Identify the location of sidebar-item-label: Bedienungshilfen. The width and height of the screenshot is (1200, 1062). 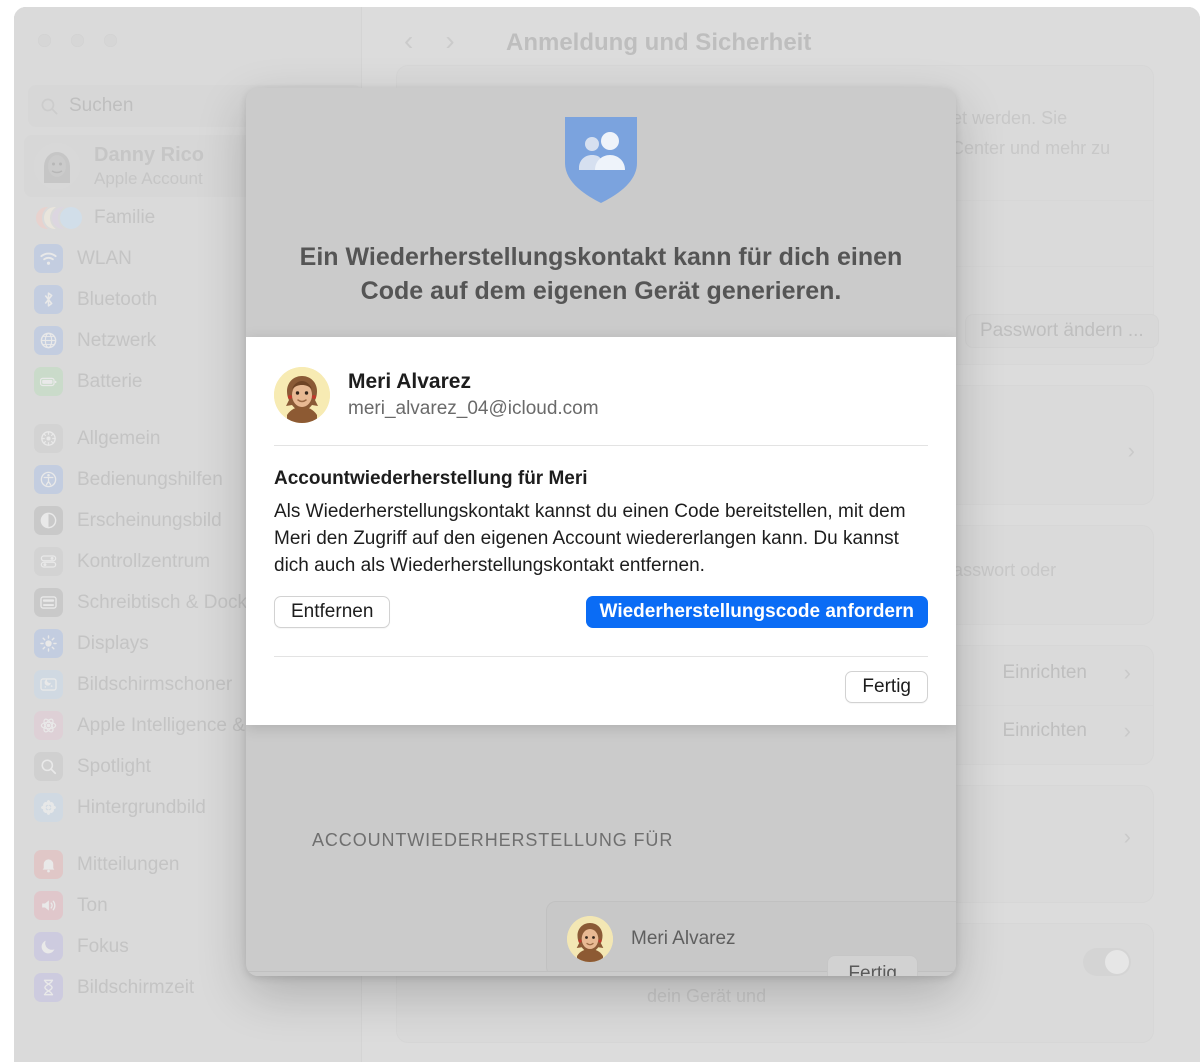
(150, 479).